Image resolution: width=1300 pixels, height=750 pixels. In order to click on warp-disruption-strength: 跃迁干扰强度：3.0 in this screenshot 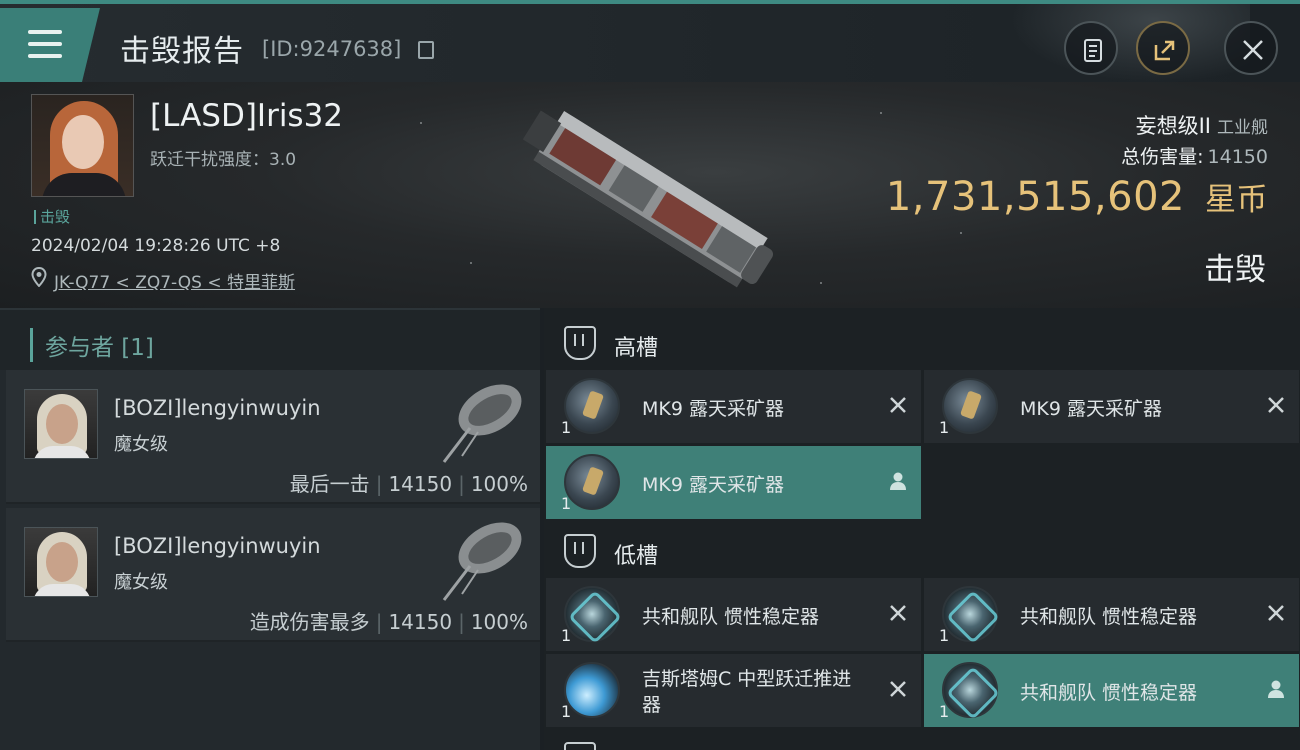, I will do `click(223, 160)`.